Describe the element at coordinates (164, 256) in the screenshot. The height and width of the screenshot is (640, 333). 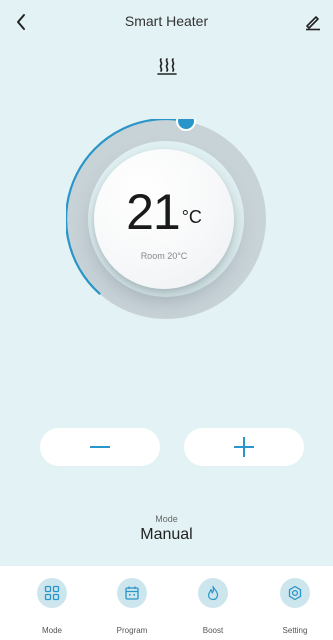
I see `room-temperature: Room 20°C` at that location.